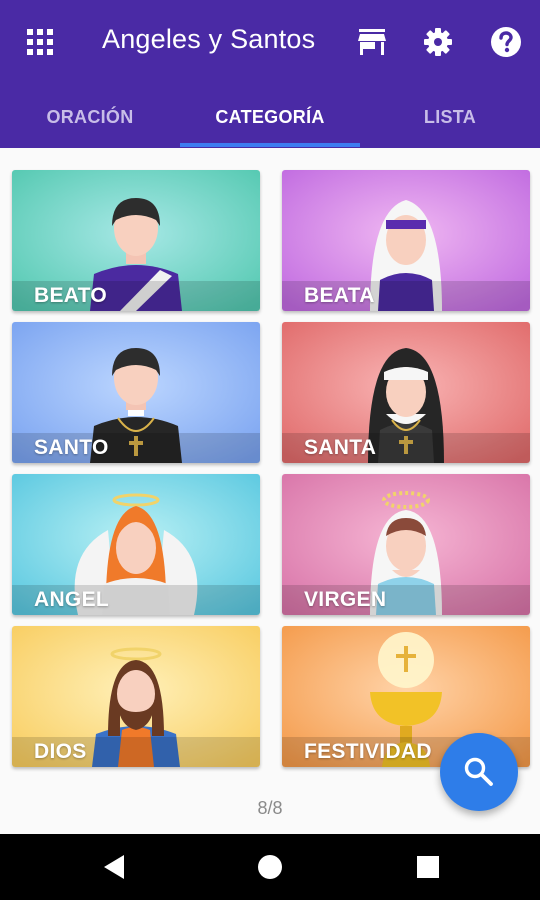  Describe the element at coordinates (209, 39) in the screenshot. I see `app-title: Angeles y Santos` at that location.